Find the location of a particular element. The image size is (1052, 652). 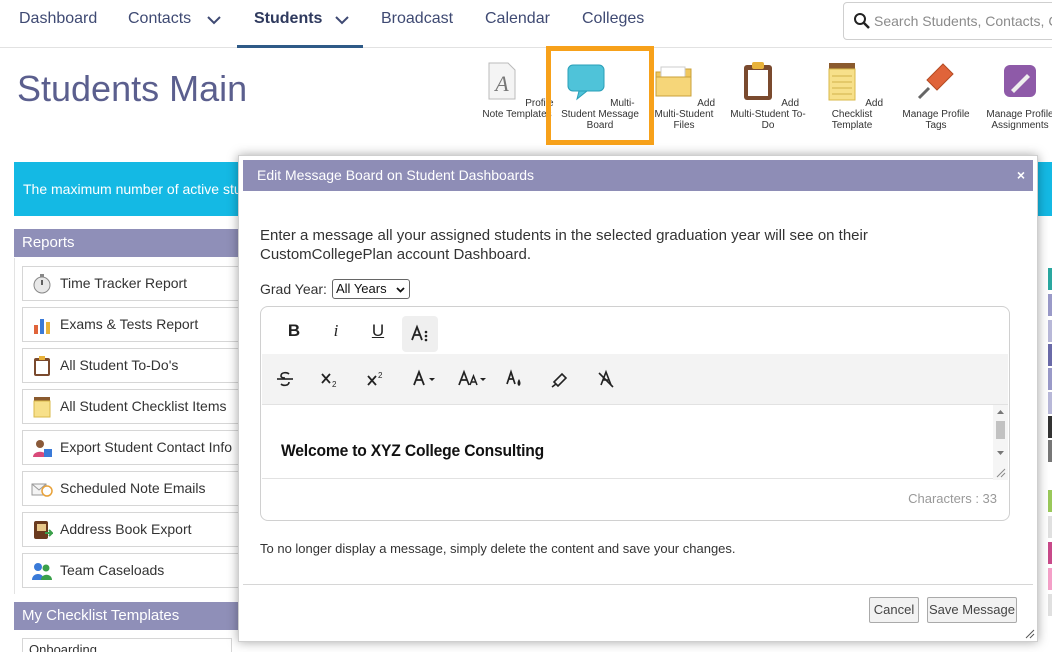

report-team-caseloads: Team Caseloads is located at coordinates (132, 570).